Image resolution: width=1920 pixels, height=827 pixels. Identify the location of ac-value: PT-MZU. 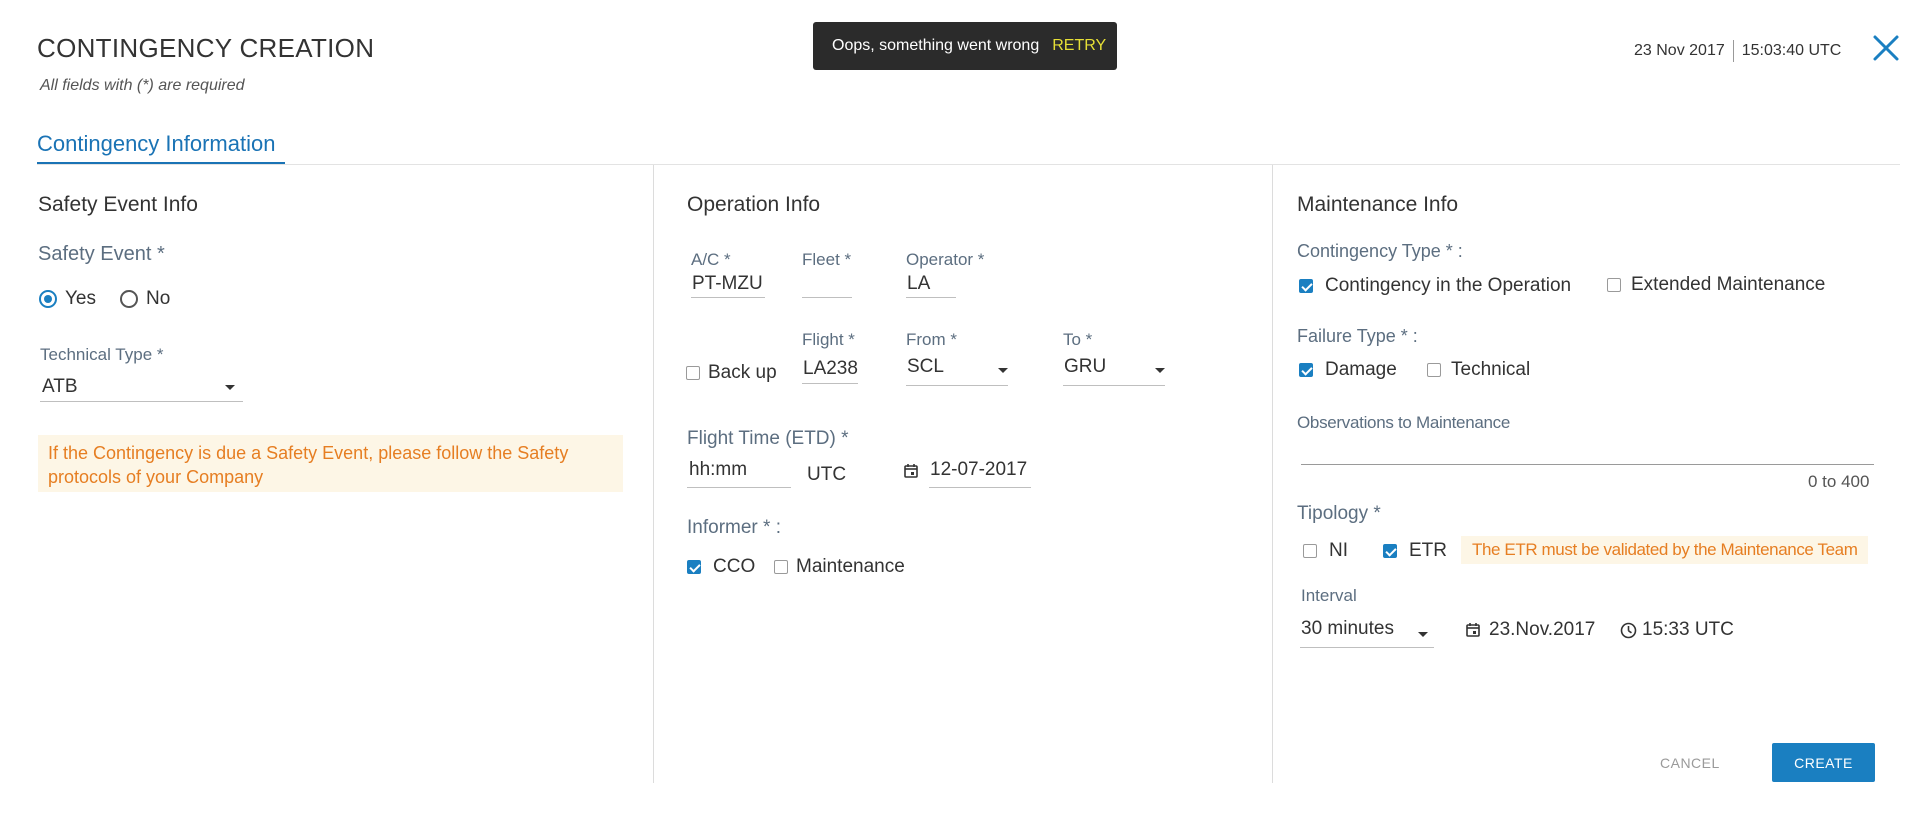
(727, 283).